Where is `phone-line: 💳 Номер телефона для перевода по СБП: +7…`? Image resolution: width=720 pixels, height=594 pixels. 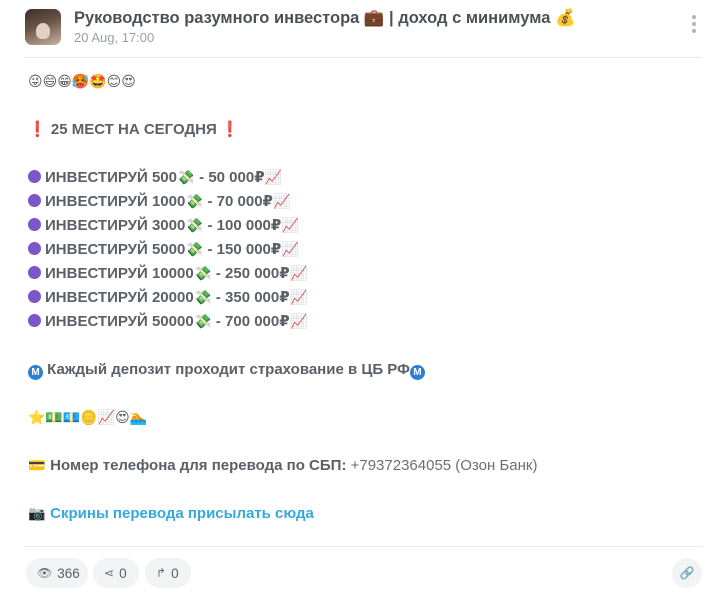 phone-line: 💳 Номер телефона для перевода по СБП: +7… is located at coordinates (363, 466).